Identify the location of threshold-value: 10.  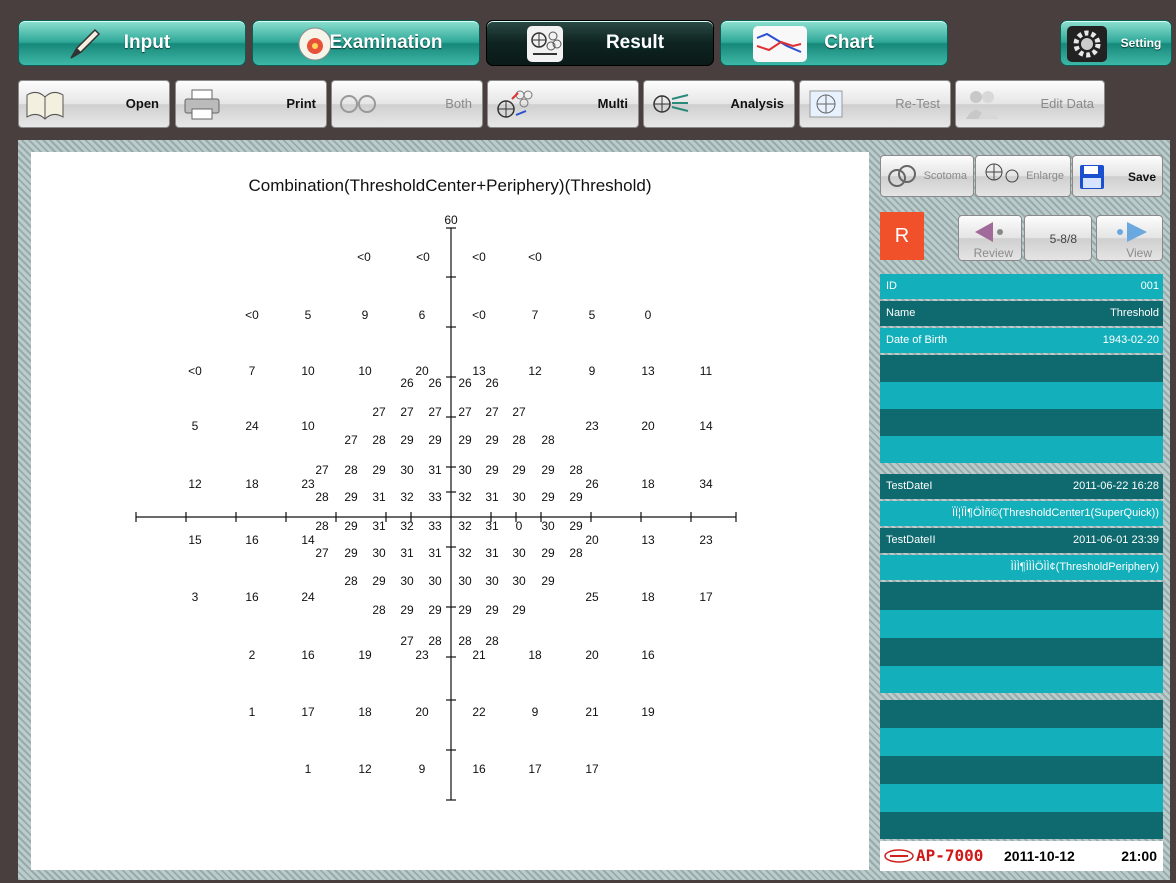
(365, 371).